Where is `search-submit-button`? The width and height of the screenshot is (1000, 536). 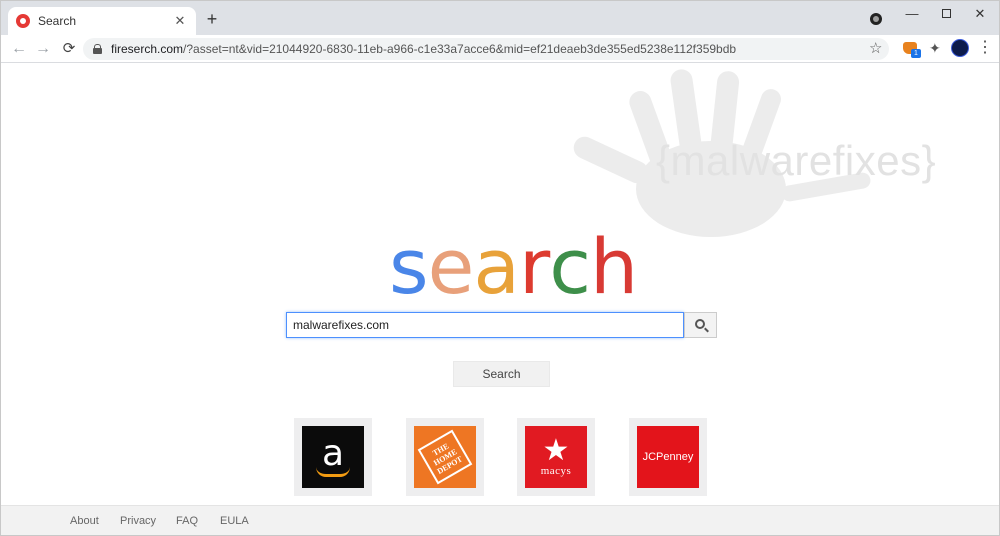
search-submit-button is located at coordinates (700, 325).